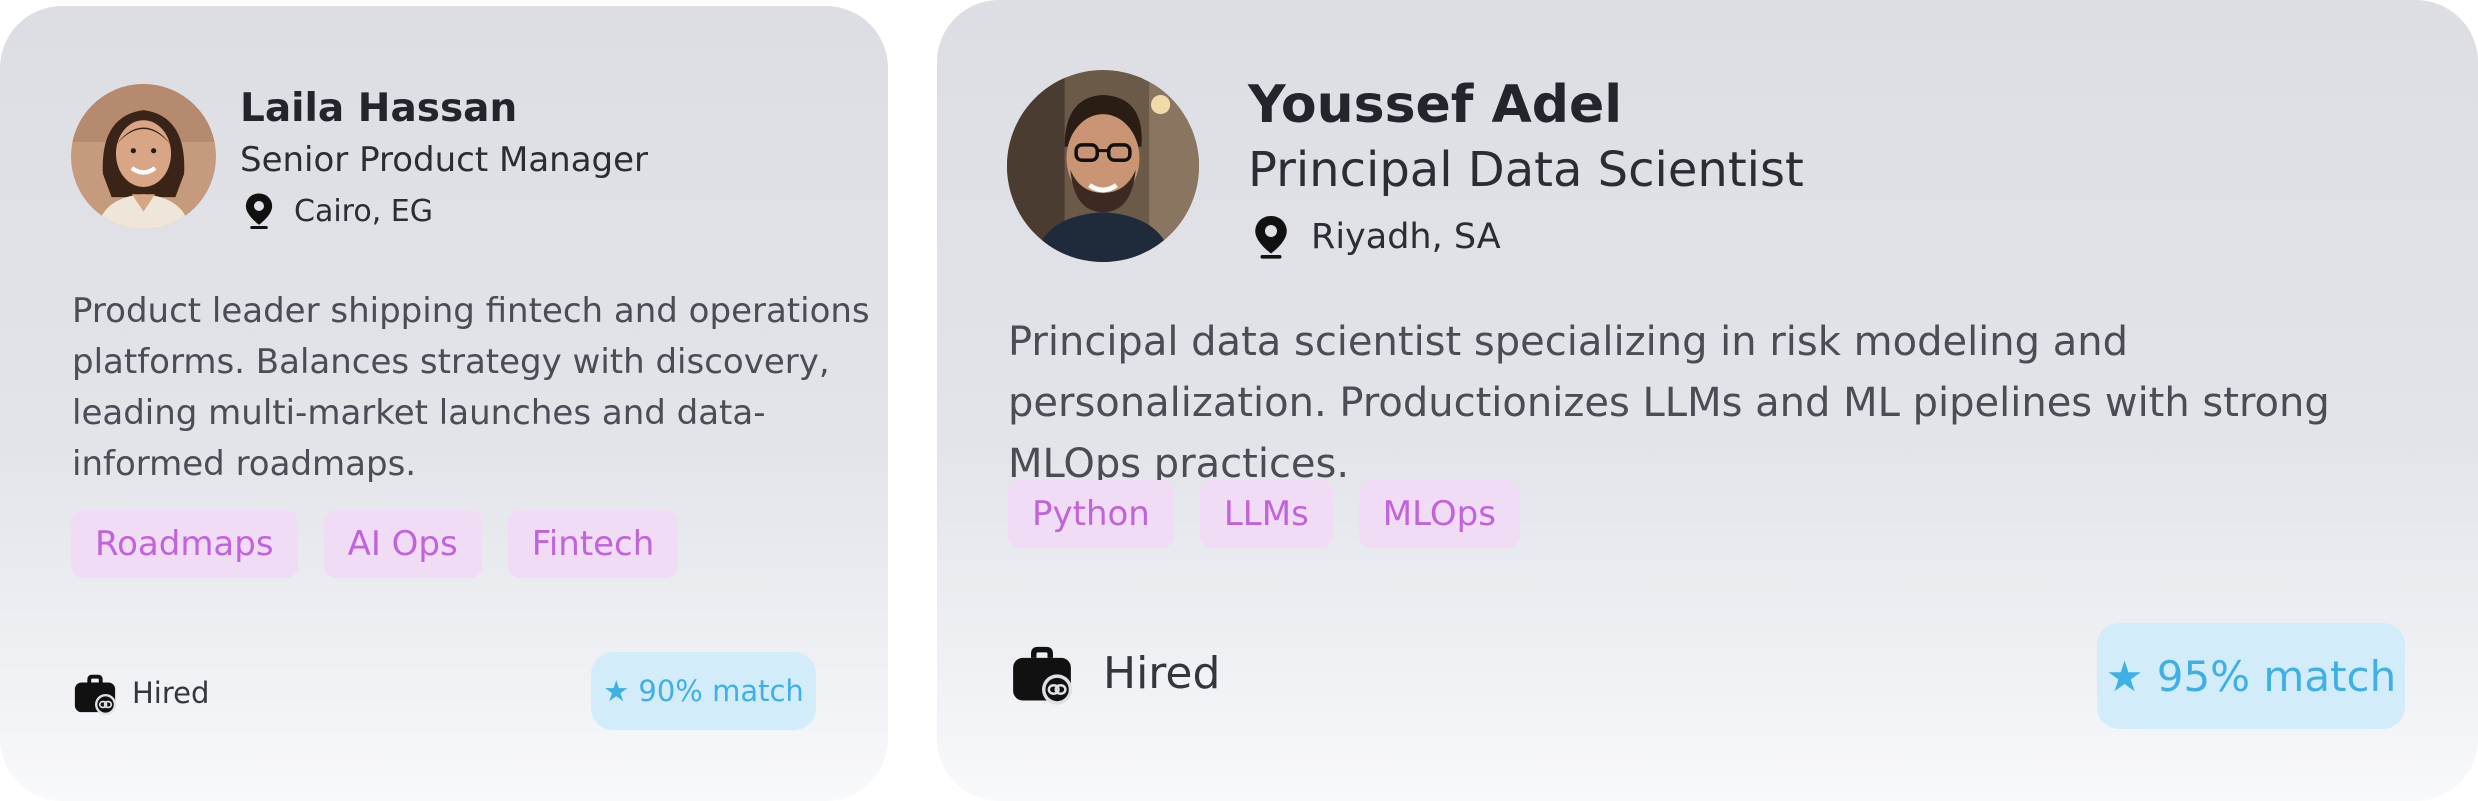 Image resolution: width=2478 pixels, height=801 pixels. I want to click on skill-tag: LLMs, so click(1266, 514).